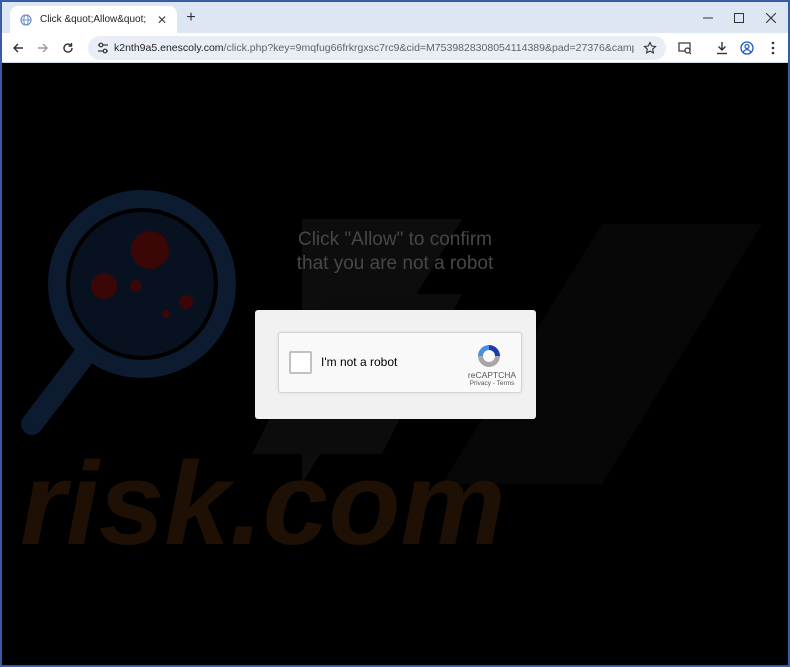 This screenshot has width=790, height=667. Describe the element at coordinates (26, 19) in the screenshot. I see `globe-icon` at that location.